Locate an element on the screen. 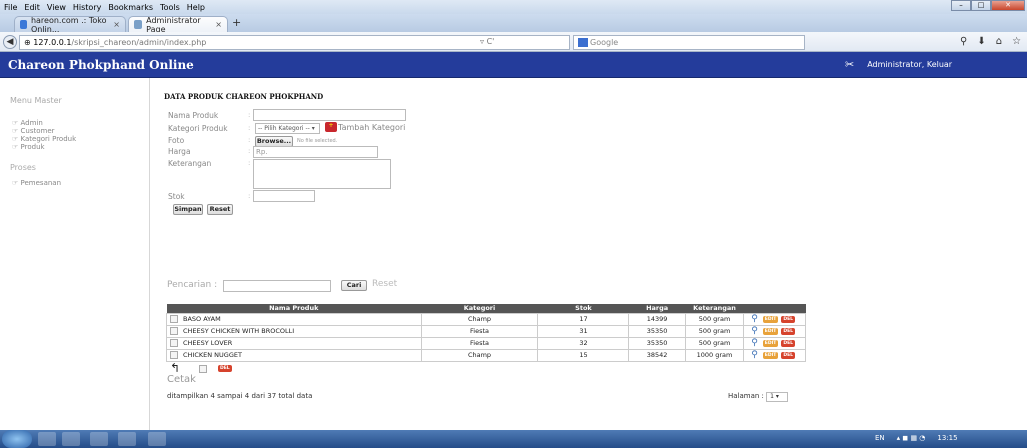 This screenshot has height=448, width=1027. tab-hareon: hareon.com .: Toko Onlin... × is located at coordinates (70, 25).